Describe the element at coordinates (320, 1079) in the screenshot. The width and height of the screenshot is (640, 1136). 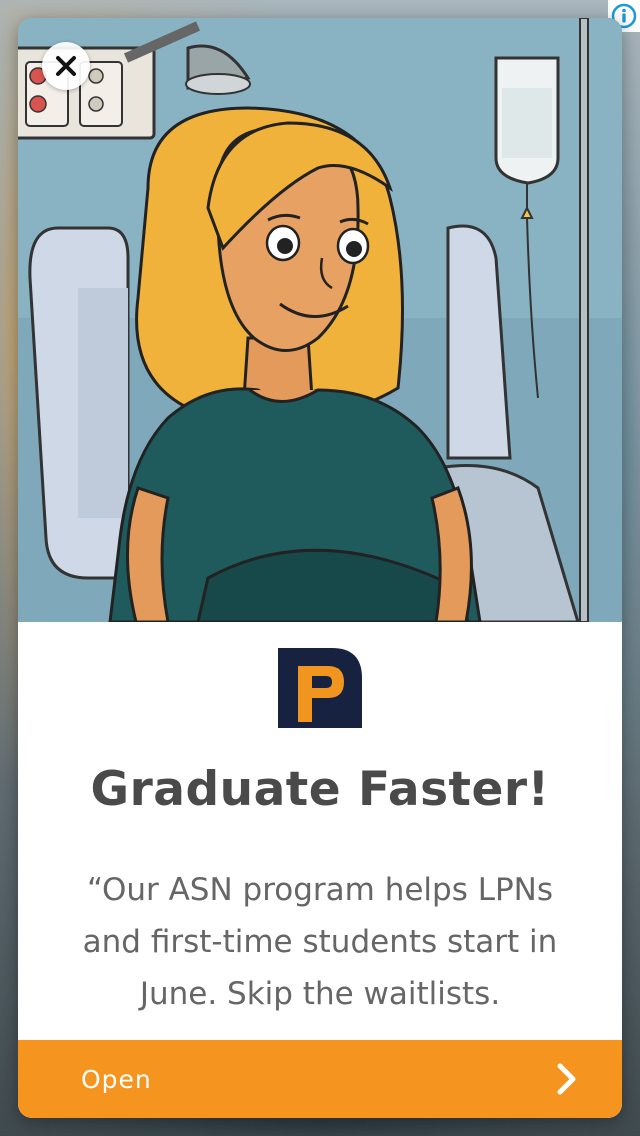
I see `open-button: Open` at that location.